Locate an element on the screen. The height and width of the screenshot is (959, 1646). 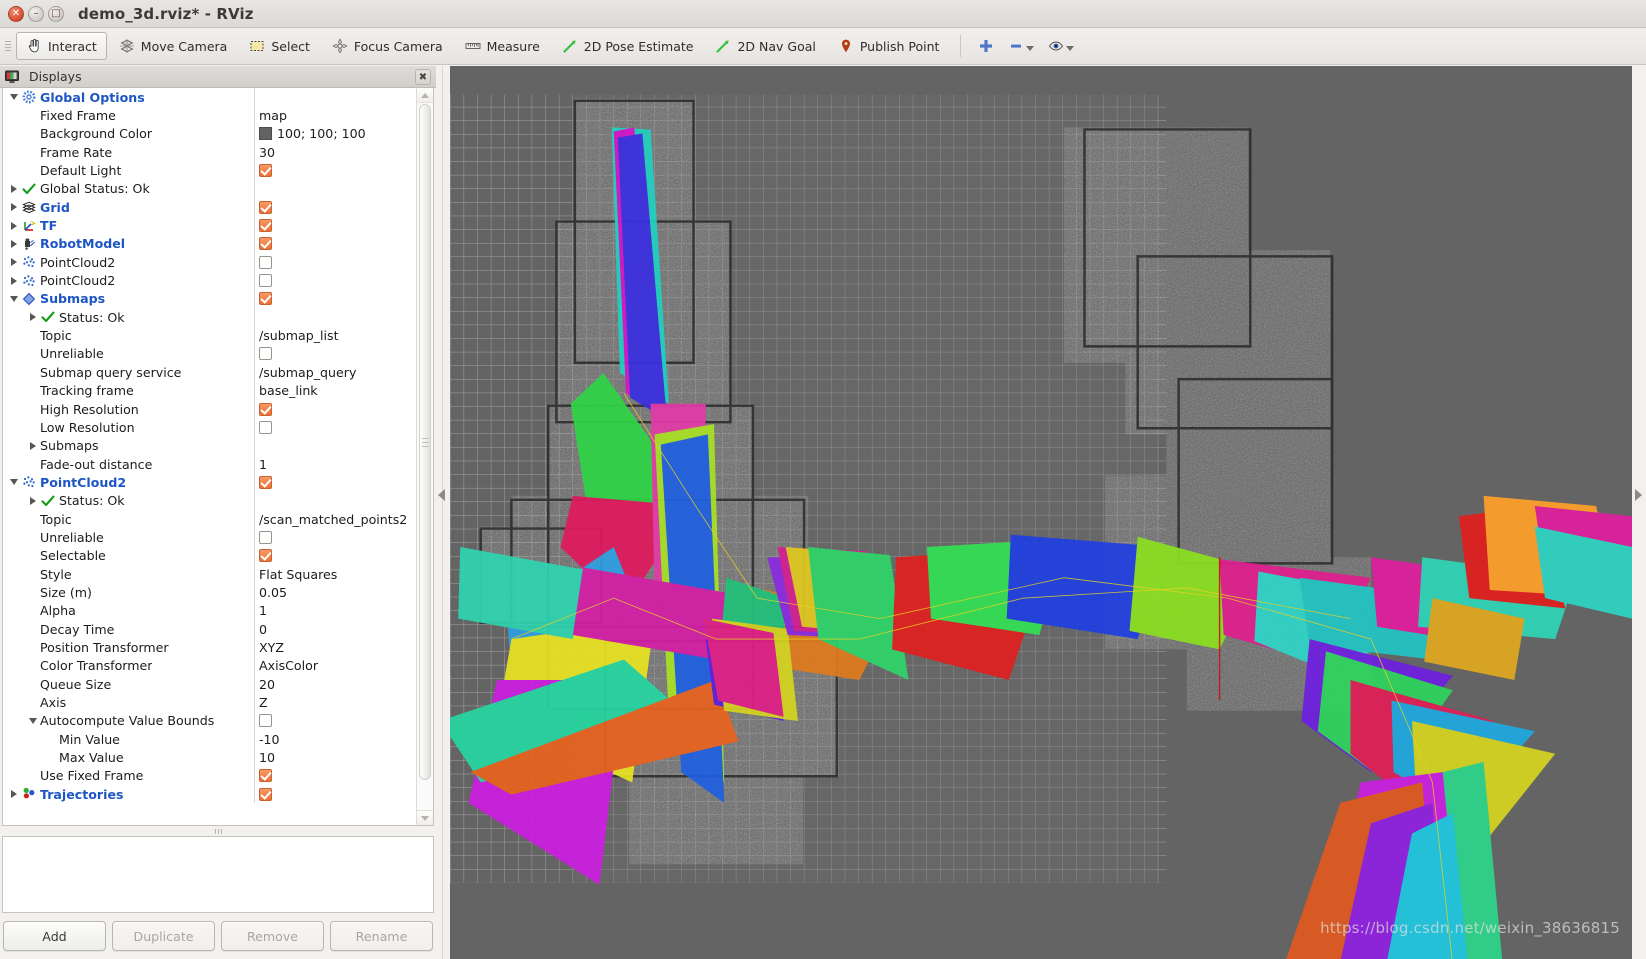
display-row-value-cell: Flat Squares is located at coordinates (335, 574).